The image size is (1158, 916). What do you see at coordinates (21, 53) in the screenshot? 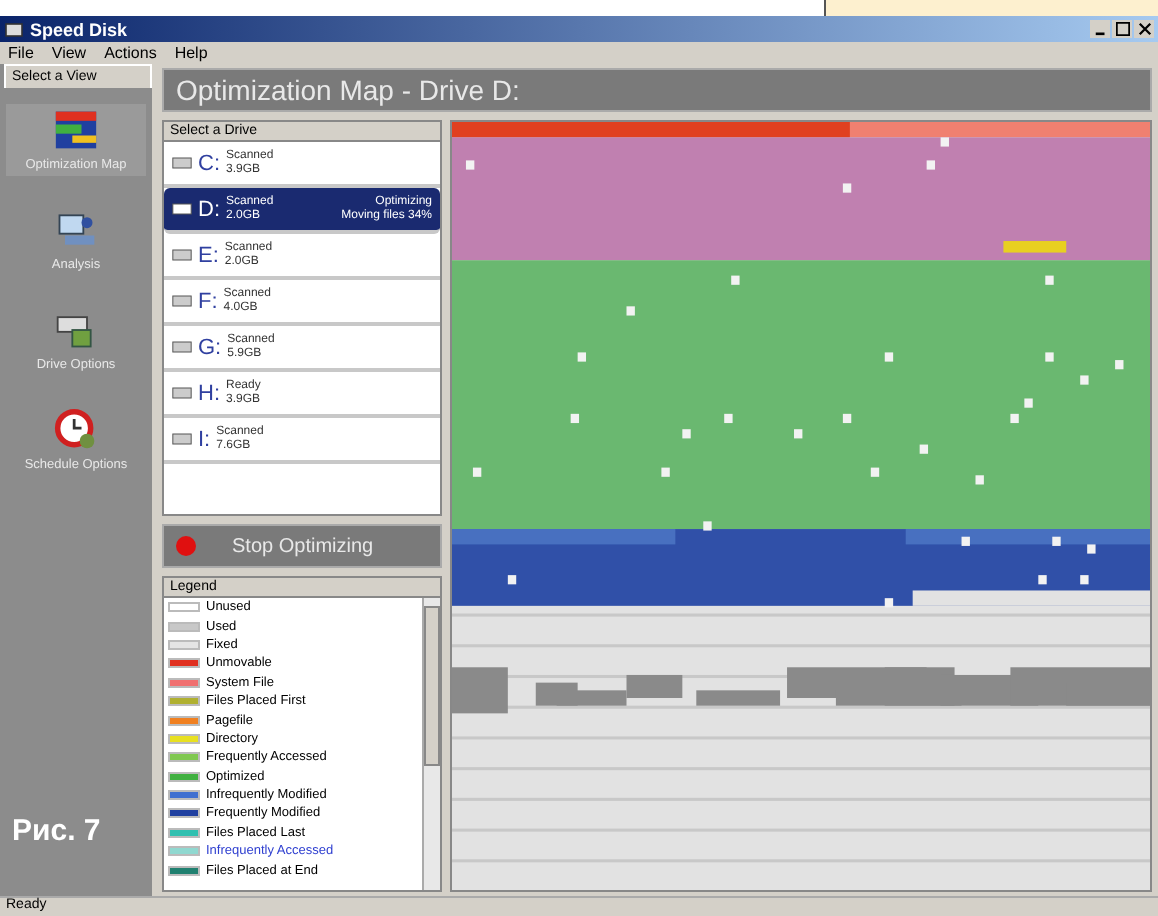
I see `menu-item: File` at bounding box center [21, 53].